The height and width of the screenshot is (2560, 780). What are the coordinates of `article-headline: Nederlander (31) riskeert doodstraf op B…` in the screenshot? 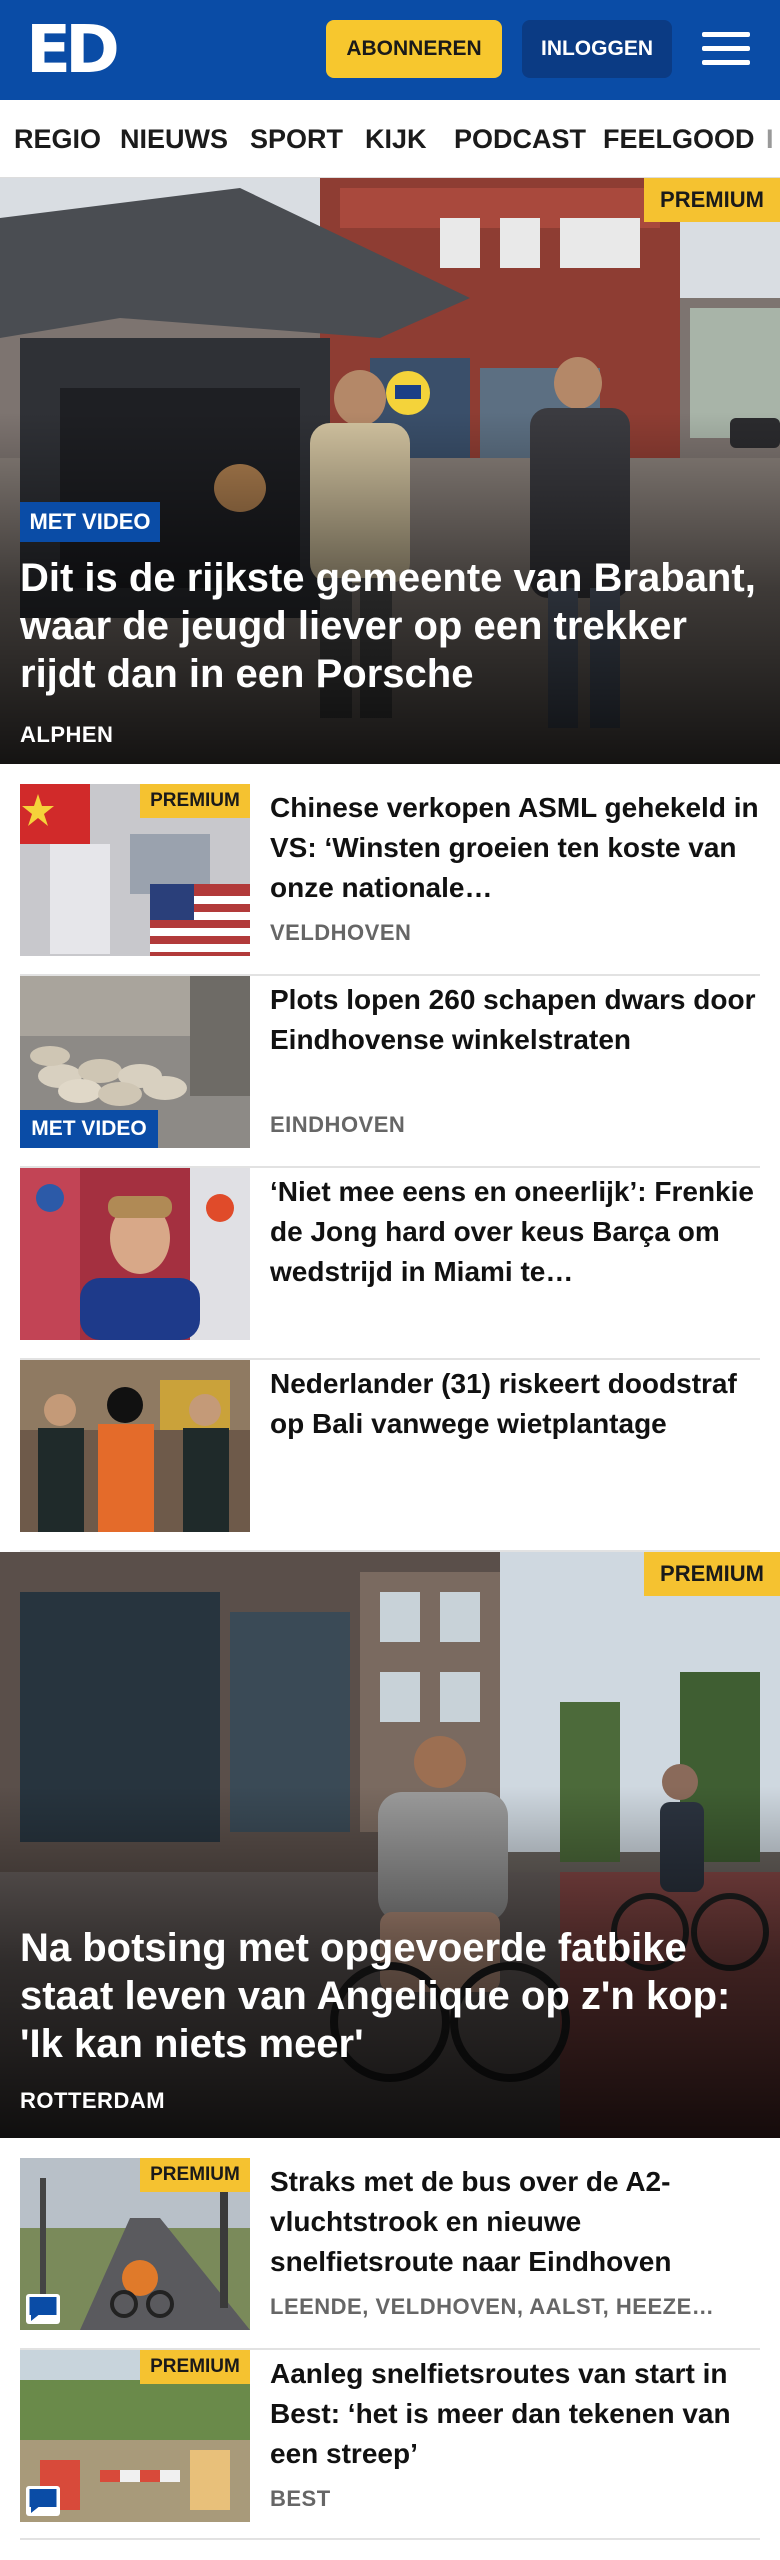 It's located at (515, 1404).